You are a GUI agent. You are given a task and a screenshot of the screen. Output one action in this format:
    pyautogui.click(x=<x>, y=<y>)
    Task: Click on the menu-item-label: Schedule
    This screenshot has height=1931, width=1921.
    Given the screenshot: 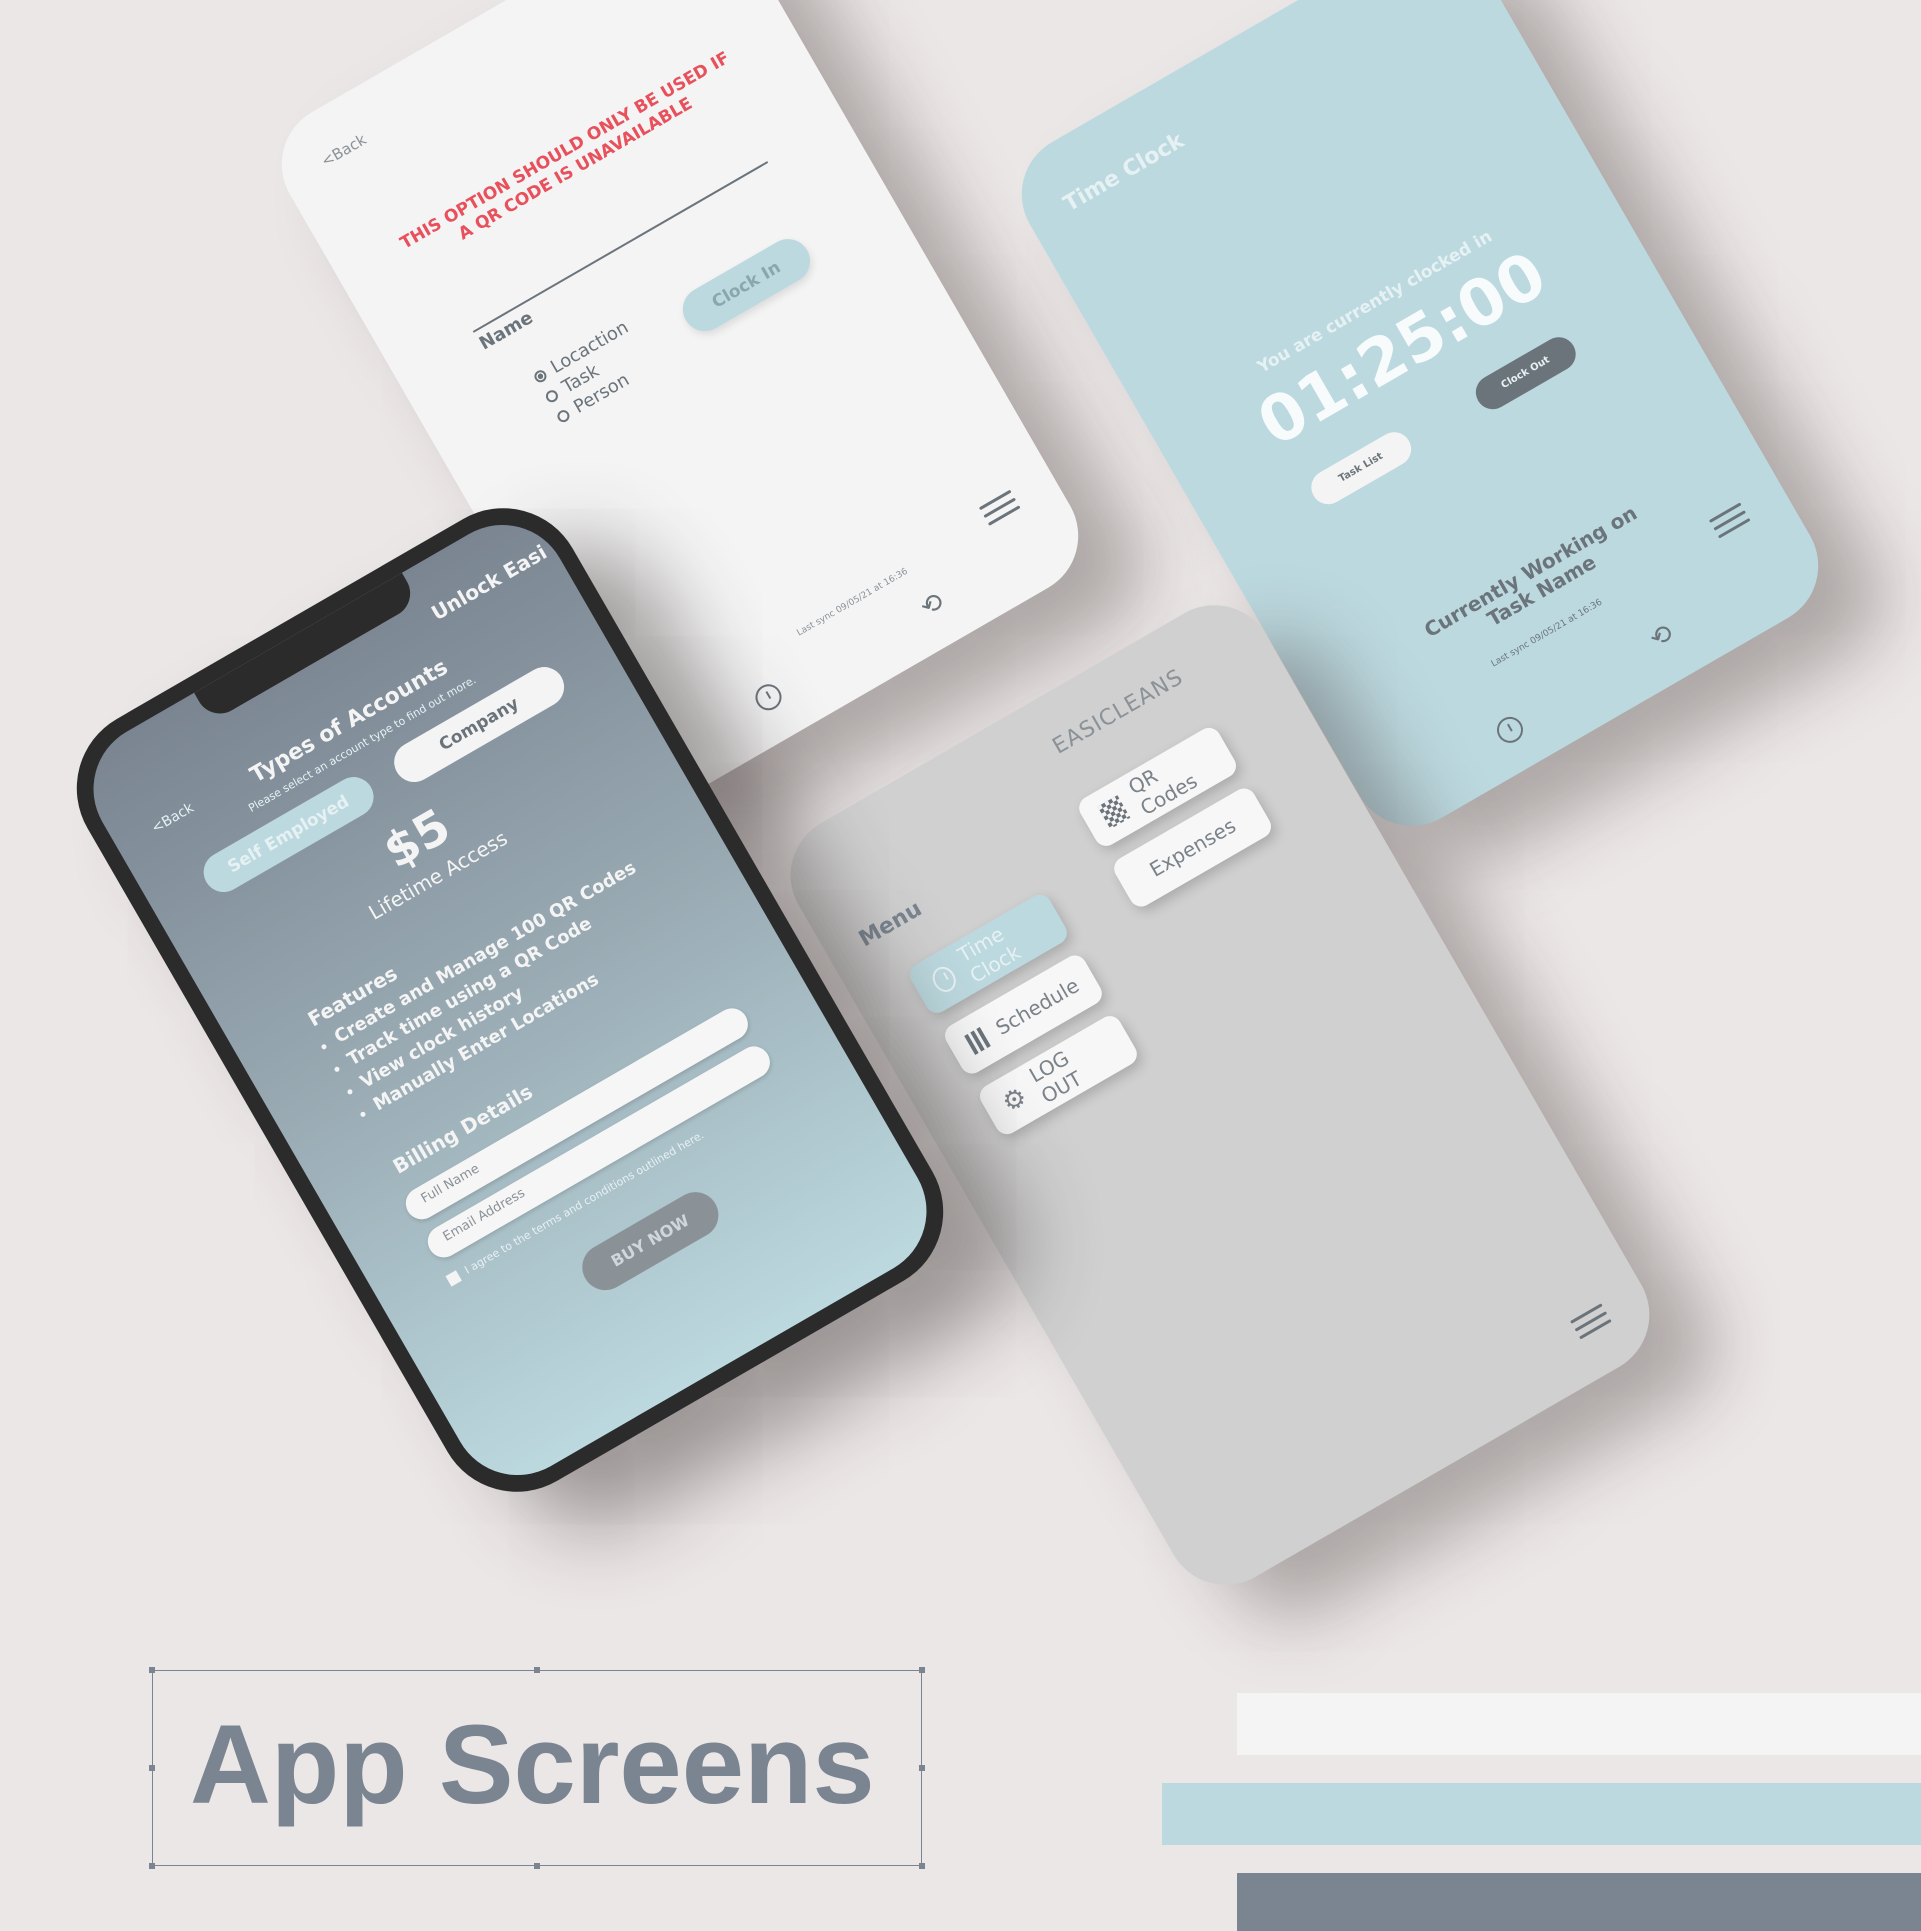 What is the action you would take?
    pyautogui.click(x=1037, y=1006)
    